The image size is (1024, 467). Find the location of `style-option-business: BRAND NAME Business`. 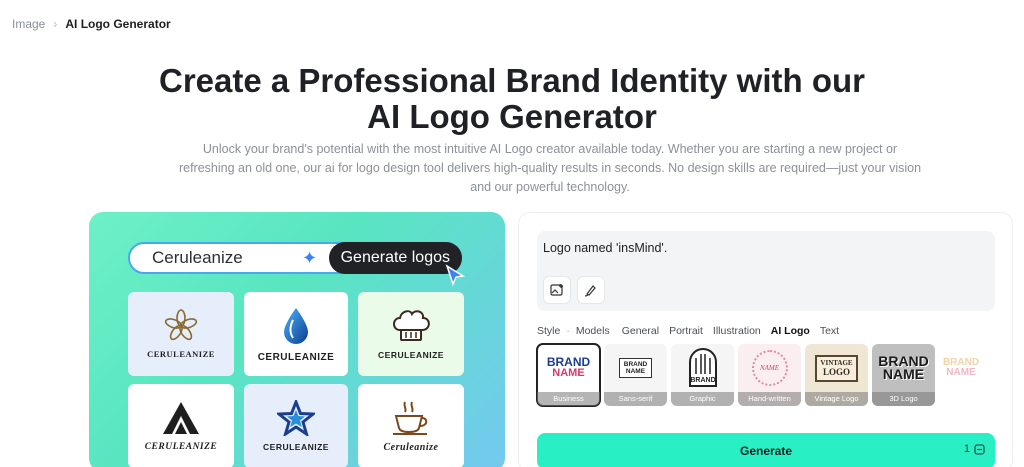

style-option-business: BRAND NAME Business is located at coordinates (568, 375).